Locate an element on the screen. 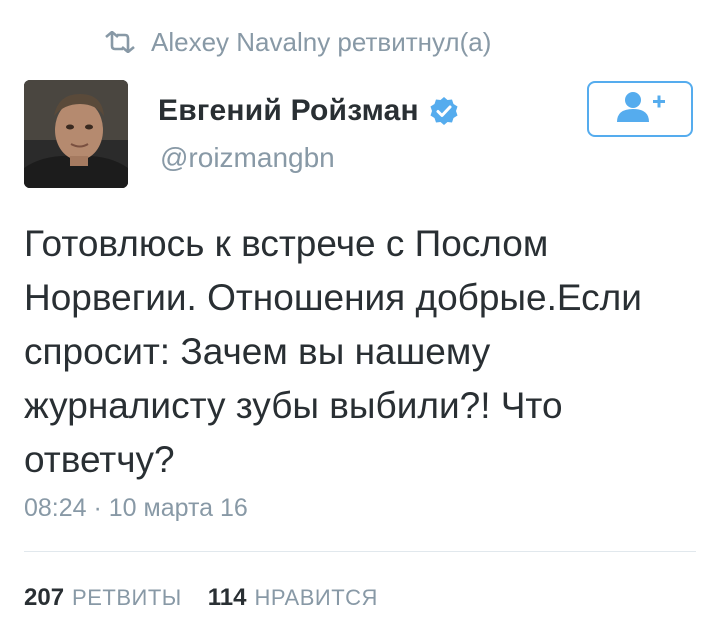 Image resolution: width=720 pixels, height=636 pixels. author-name-row: Евгений Ройзман is located at coordinates (308, 111).